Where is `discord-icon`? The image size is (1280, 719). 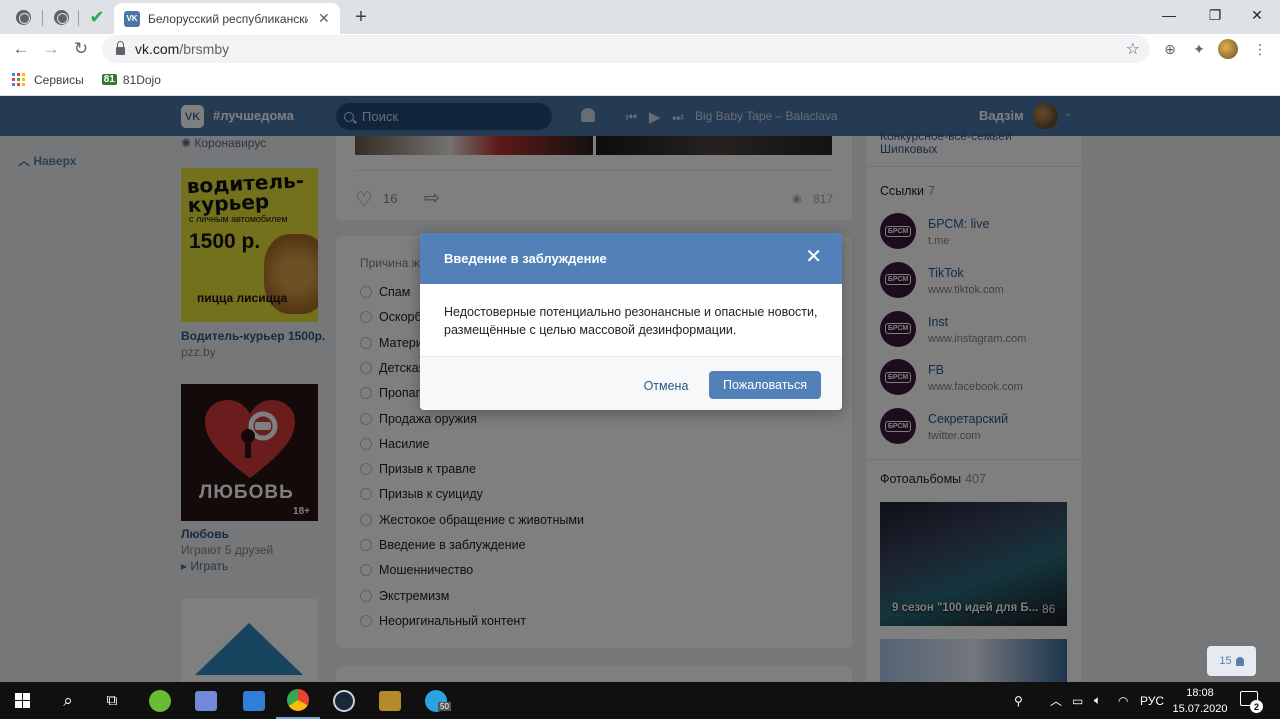 discord-icon is located at coordinates (206, 700).